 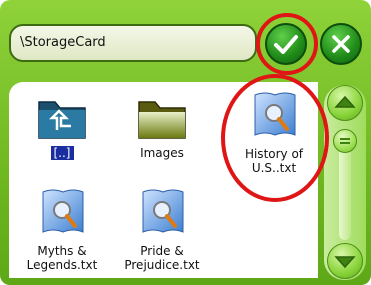 I want to click on file-item-label: Pride &, so click(x=162, y=251).